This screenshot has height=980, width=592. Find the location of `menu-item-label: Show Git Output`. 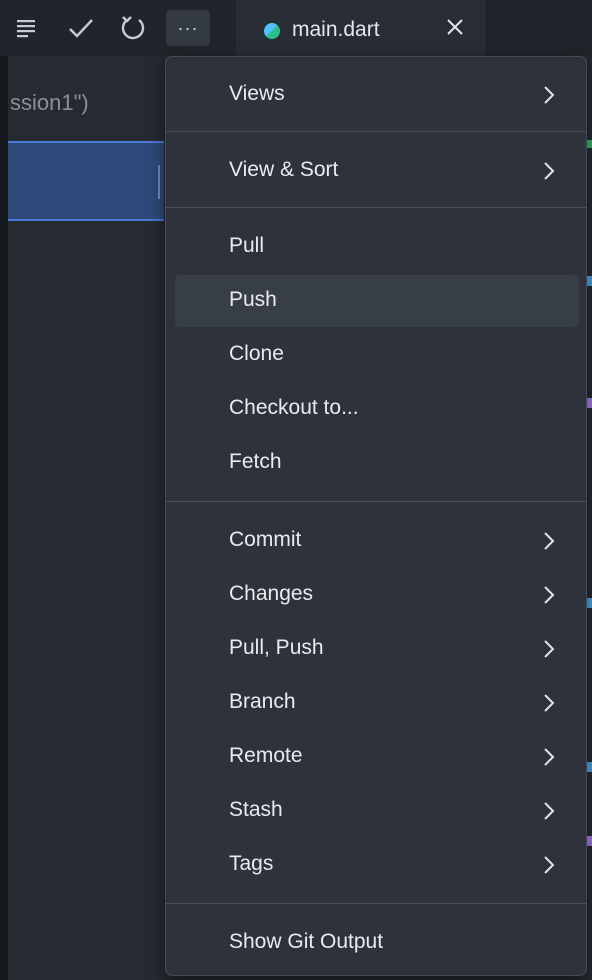

menu-item-label: Show Git Output is located at coordinates (306, 941).